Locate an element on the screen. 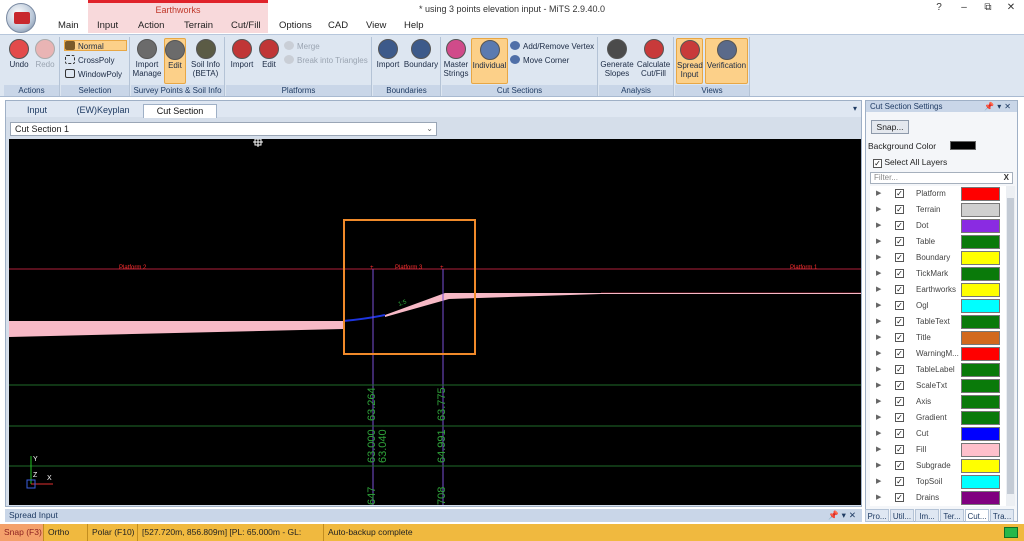  platform-import-button: Import is located at coordinates (242, 53).